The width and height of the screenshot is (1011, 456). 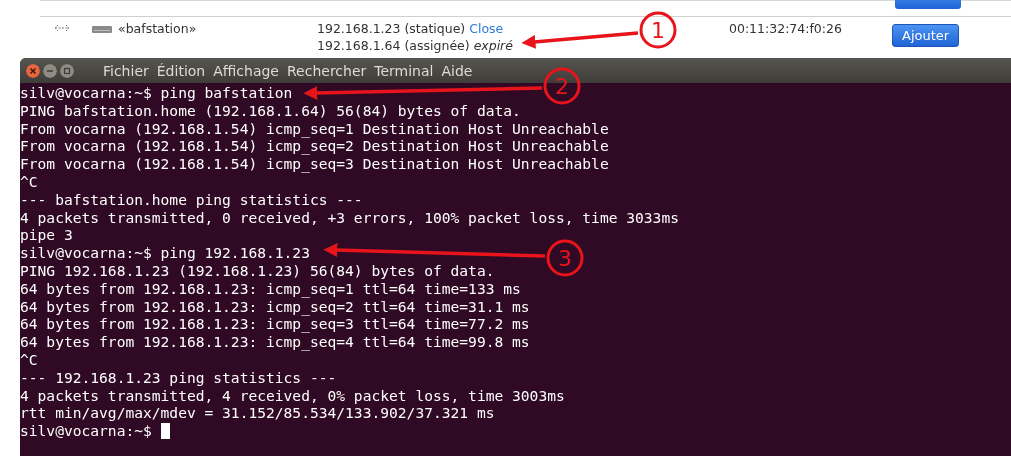 I want to click on terminal-line: --- 192.168.1.23 ping statistics ---, so click(x=178, y=377).